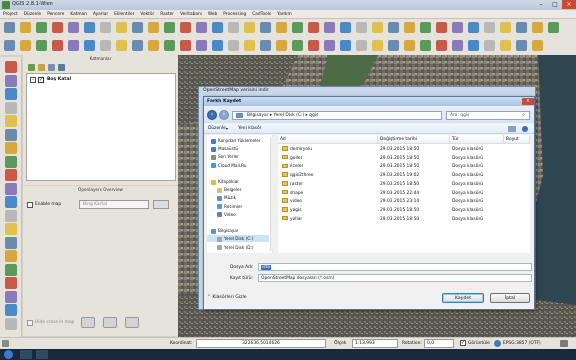 This screenshot has height=360, width=576. I want to click on column-header-name: Ad, so click(328, 139).